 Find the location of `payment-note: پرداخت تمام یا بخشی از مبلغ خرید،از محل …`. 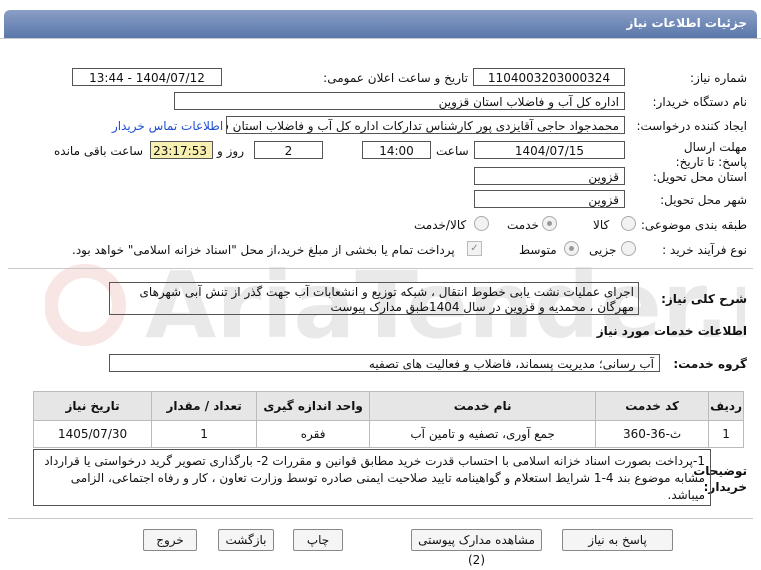

payment-note: پرداخت تمام یا بخشی از مبلغ خرید،از محل … is located at coordinates (263, 250).